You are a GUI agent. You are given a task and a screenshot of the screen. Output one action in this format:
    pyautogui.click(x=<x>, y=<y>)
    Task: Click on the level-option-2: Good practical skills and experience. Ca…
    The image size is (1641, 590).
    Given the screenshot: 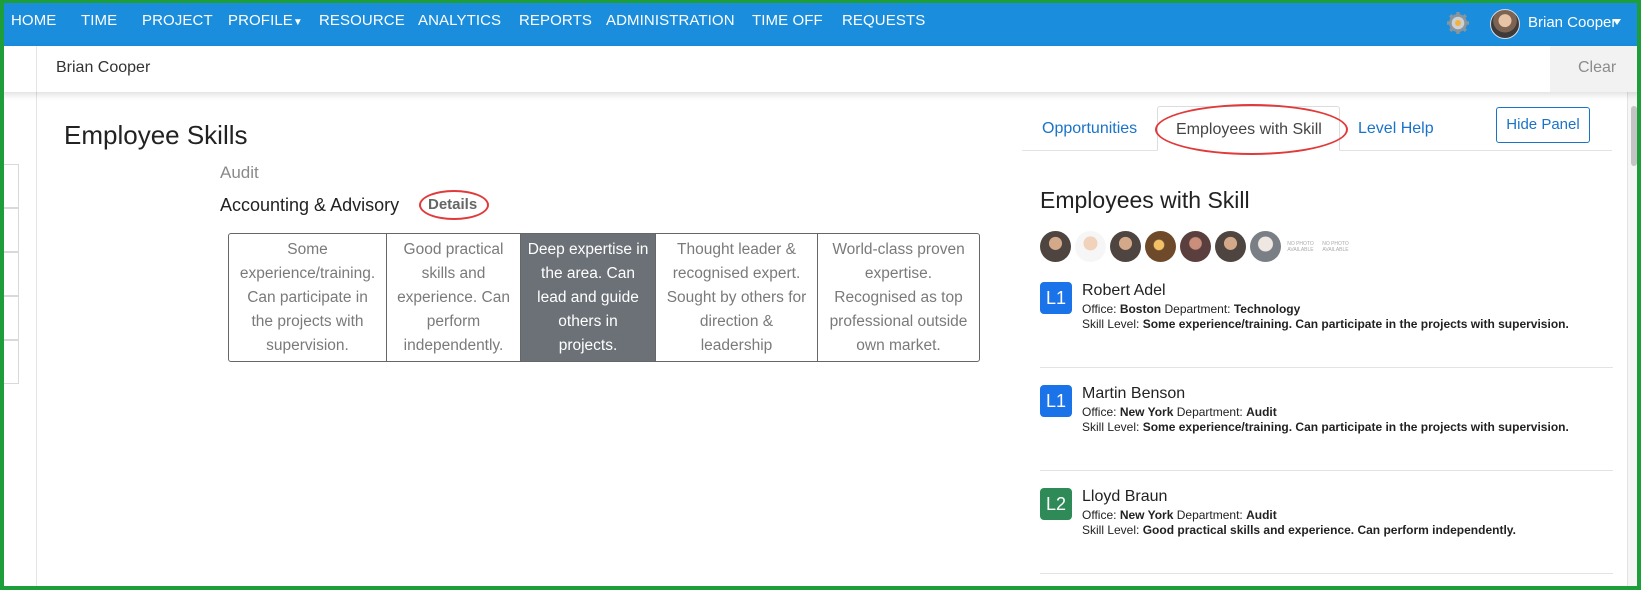 What is the action you would take?
    pyautogui.click(x=454, y=297)
    